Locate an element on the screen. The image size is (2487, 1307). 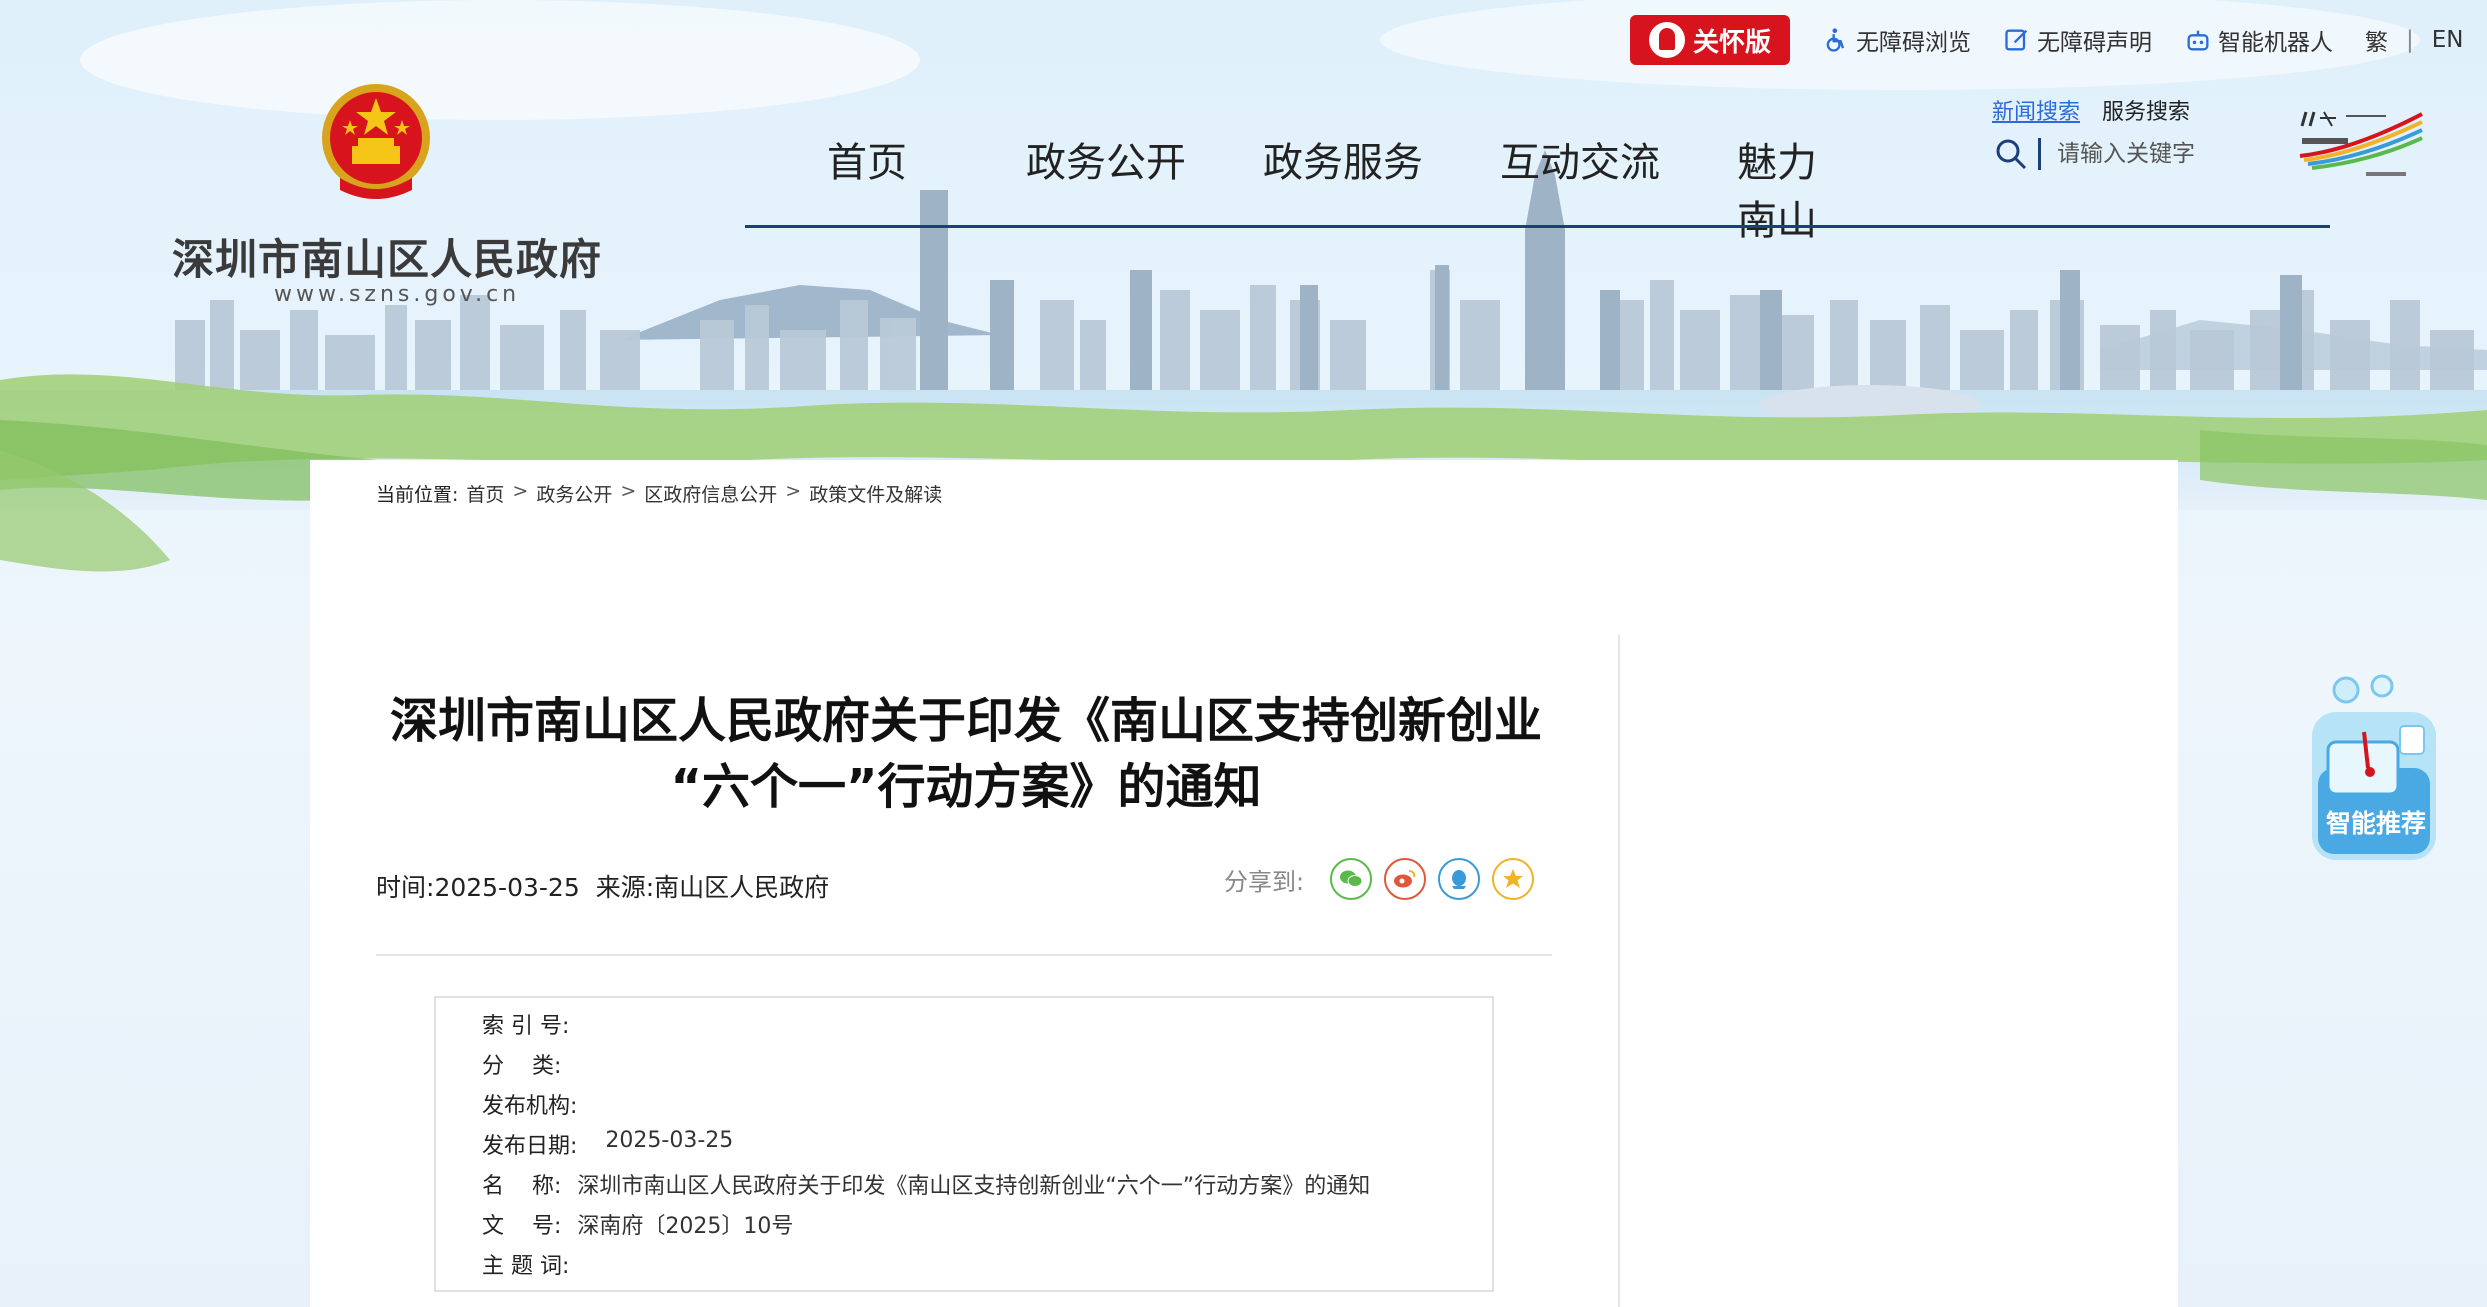
share-weibo-button is located at coordinates (1405, 879).